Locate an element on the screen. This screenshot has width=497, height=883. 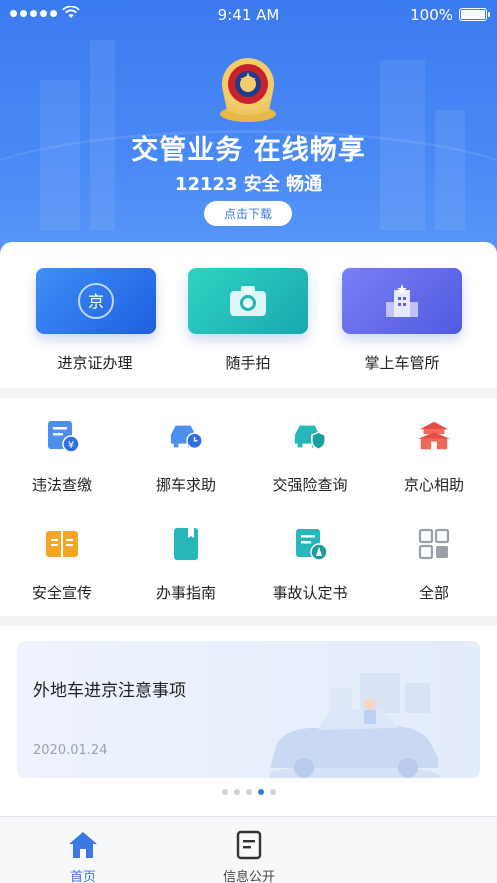
service-label: 安全宣传 is located at coordinates (61, 593).